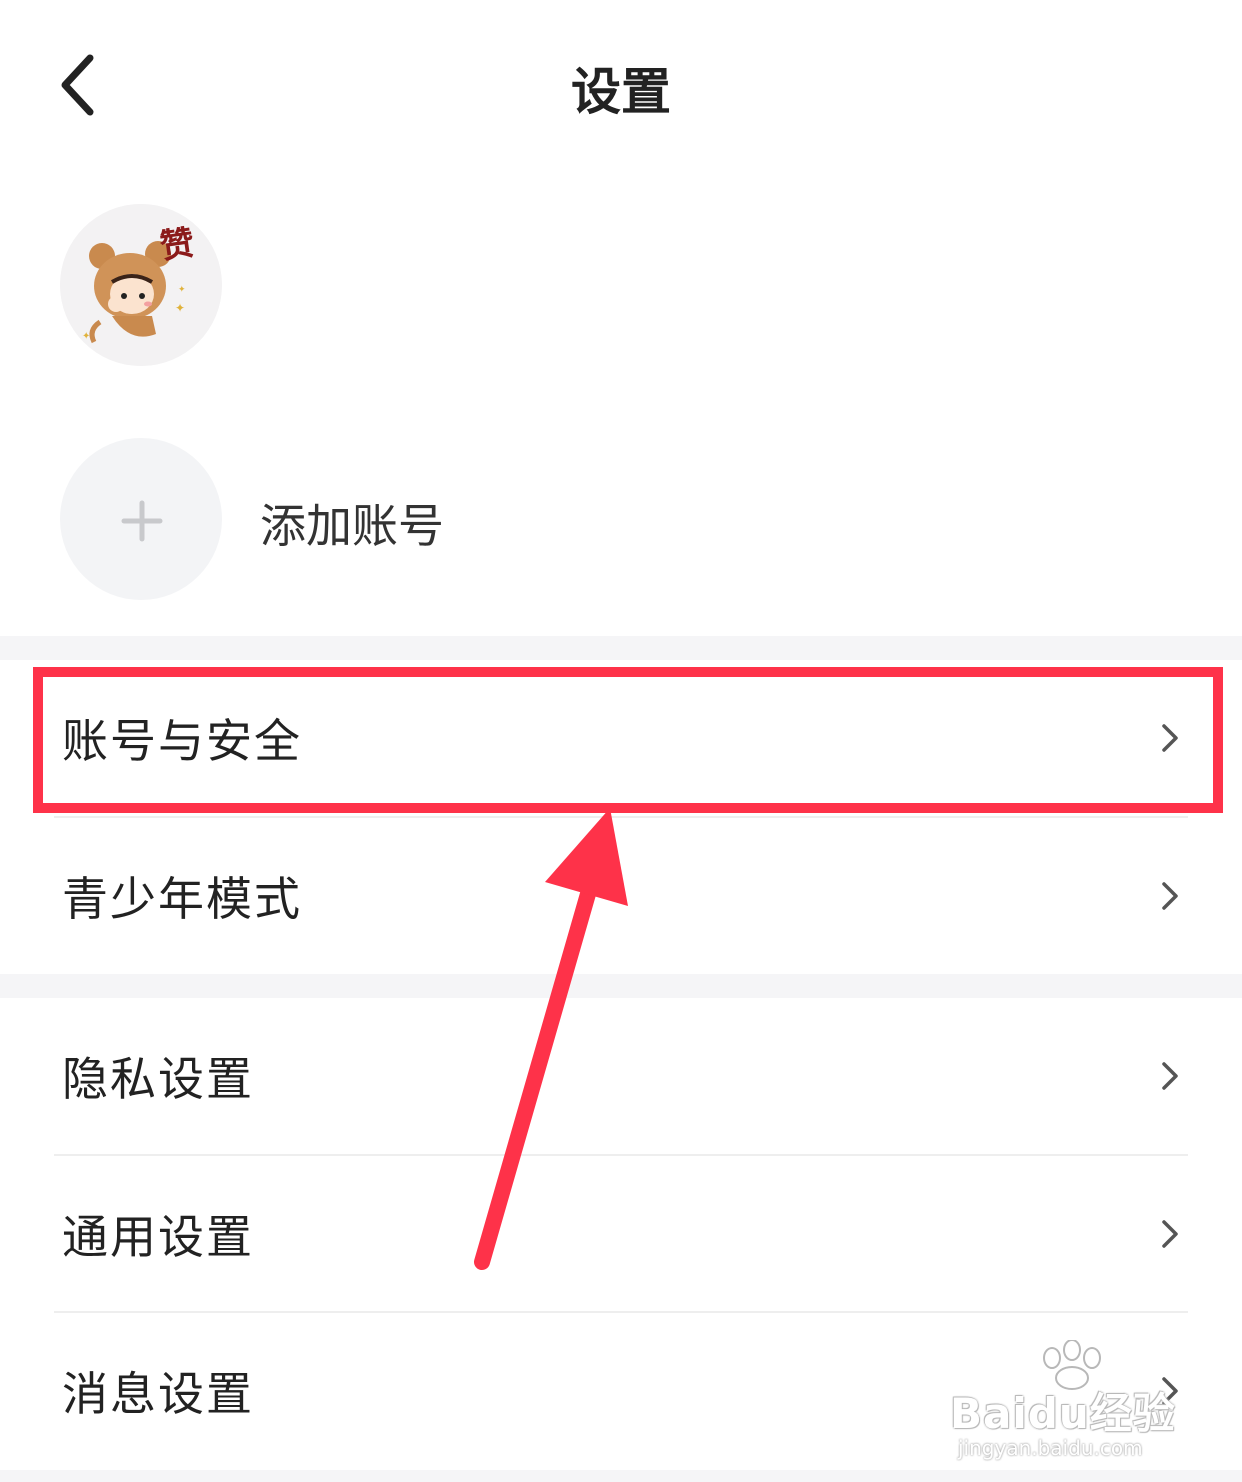  Describe the element at coordinates (621, 92) in the screenshot. I see `page-title: 设置` at that location.